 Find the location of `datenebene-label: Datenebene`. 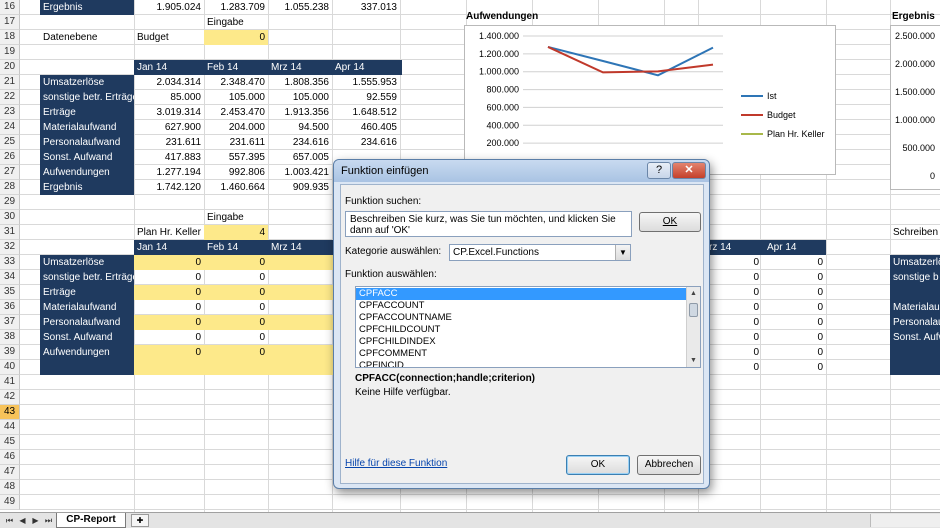

datenebene-label: Datenebene is located at coordinates (87, 37).